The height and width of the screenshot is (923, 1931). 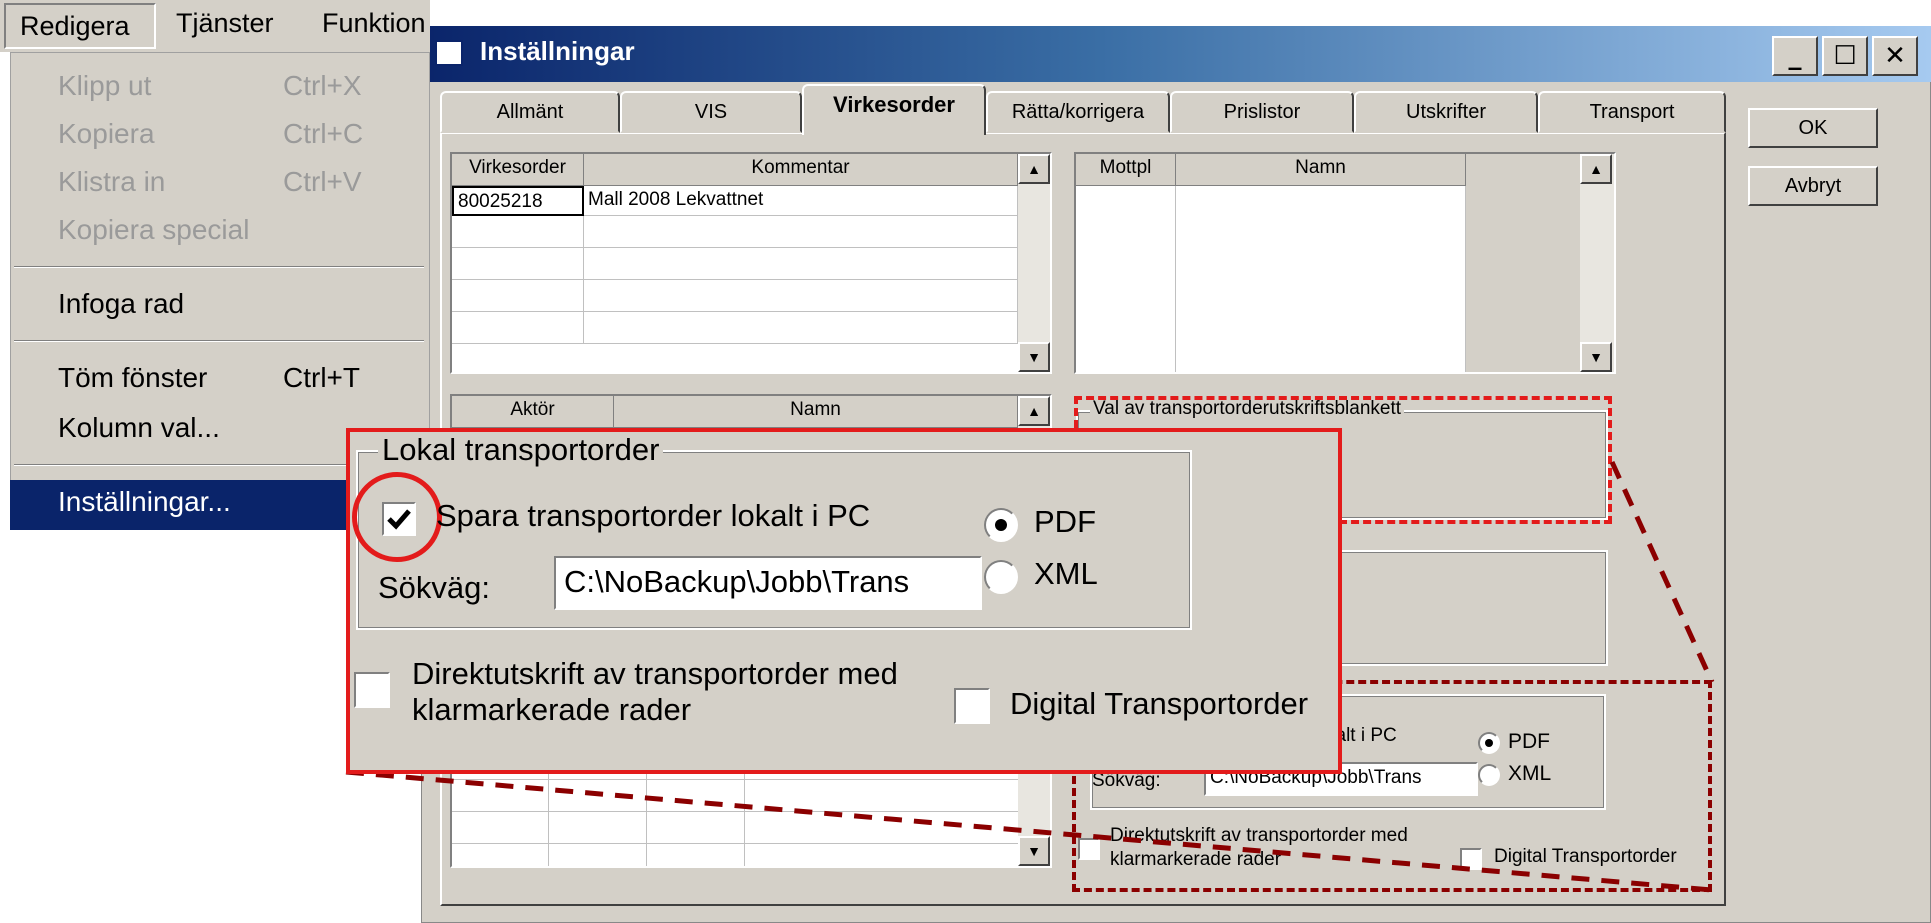 I want to click on direct-print-checkbox, so click(x=372, y=690).